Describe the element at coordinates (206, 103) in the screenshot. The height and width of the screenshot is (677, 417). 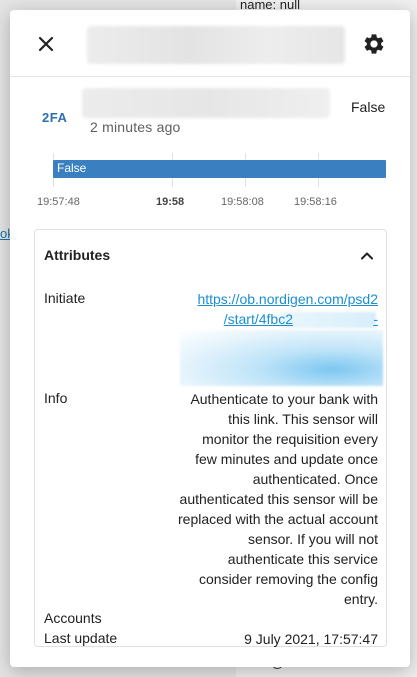
I see `entity-name-redacted` at that location.